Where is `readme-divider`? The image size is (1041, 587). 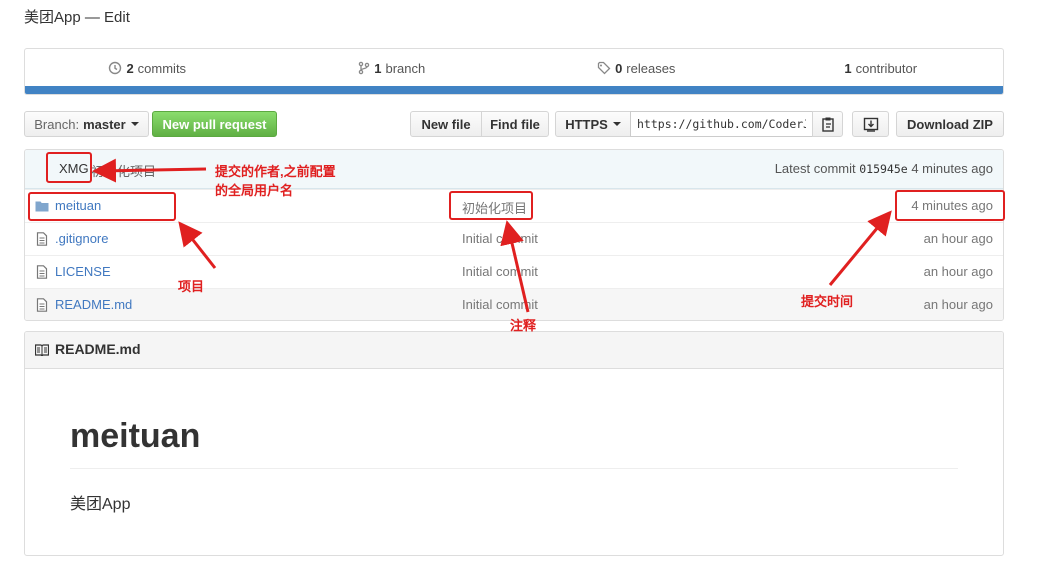
readme-divider is located at coordinates (514, 468).